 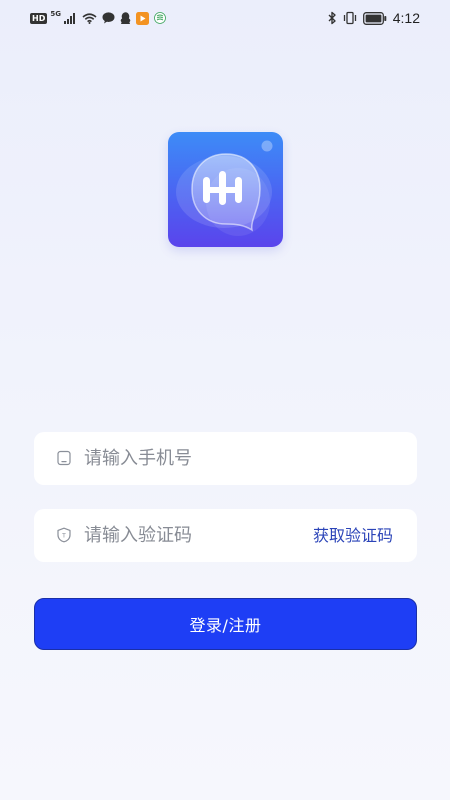 I want to click on svg-text: T, so click(x=63, y=535).